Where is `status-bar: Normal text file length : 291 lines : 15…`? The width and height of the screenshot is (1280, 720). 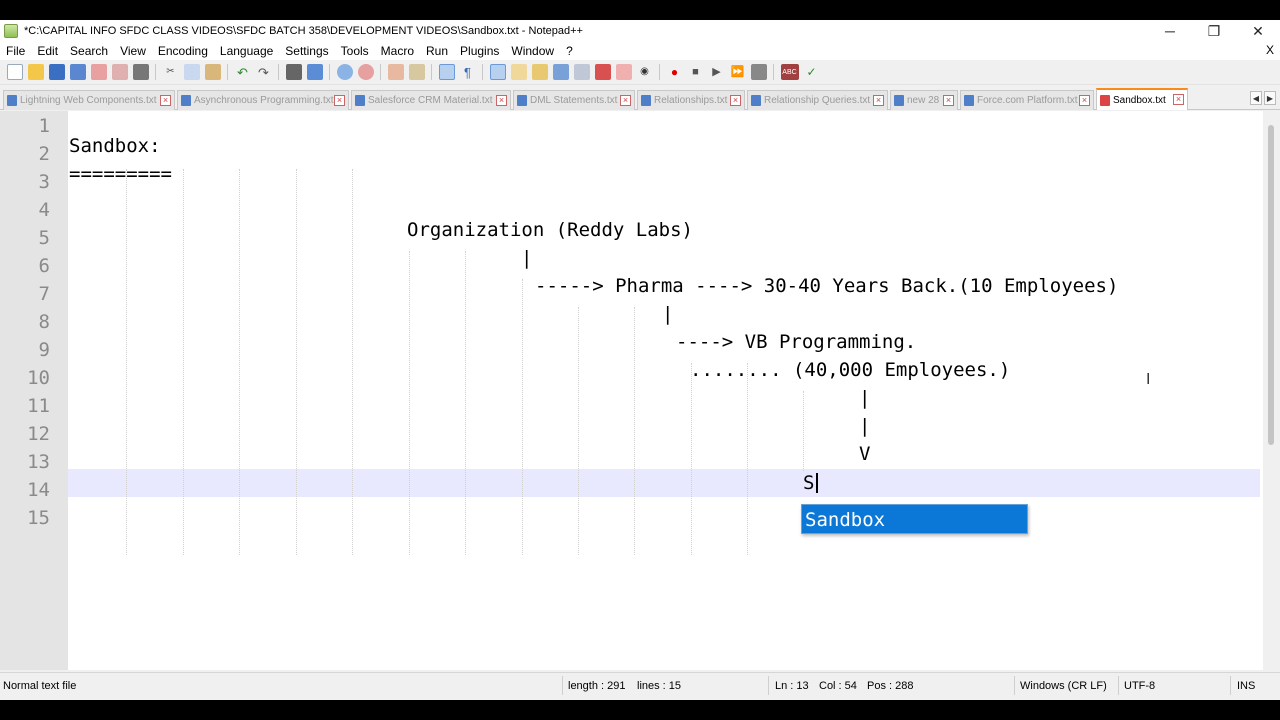 status-bar: Normal text file length : 291 lines : 15… is located at coordinates (640, 685).